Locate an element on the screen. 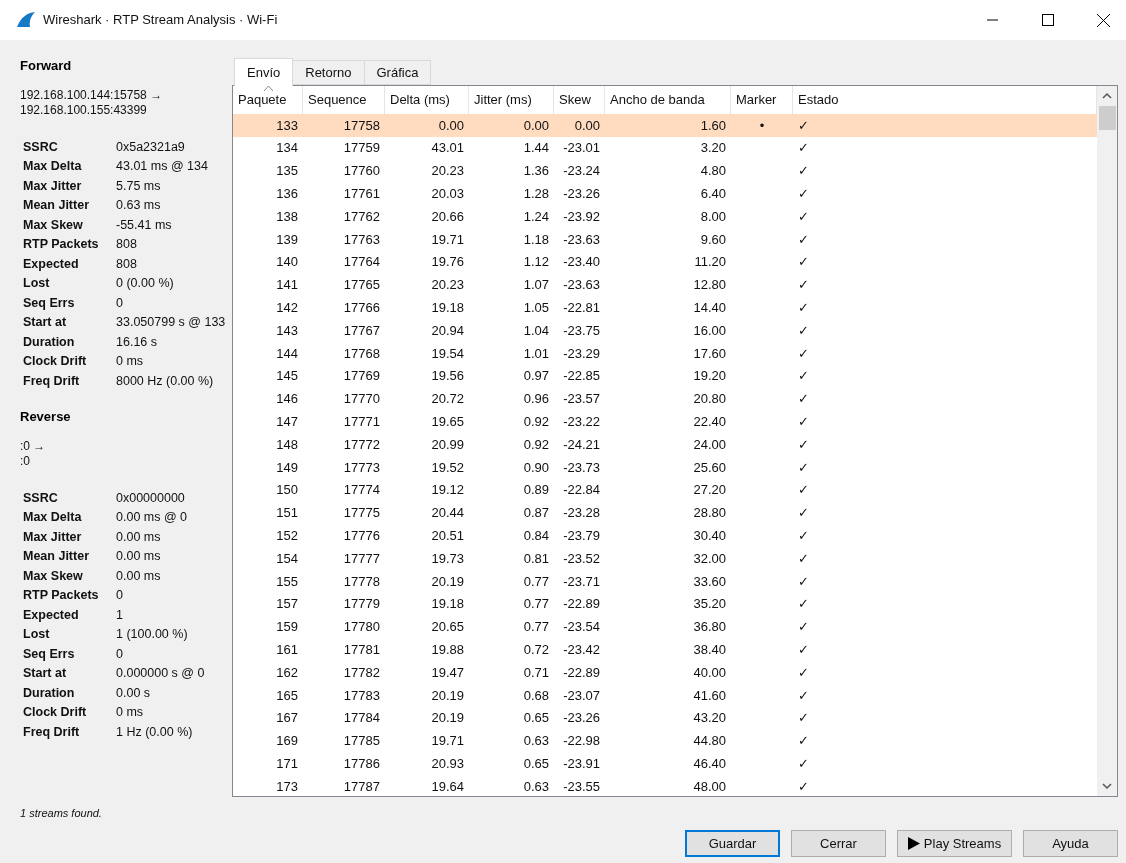  stat-label: Start at is located at coordinates (45, 322).